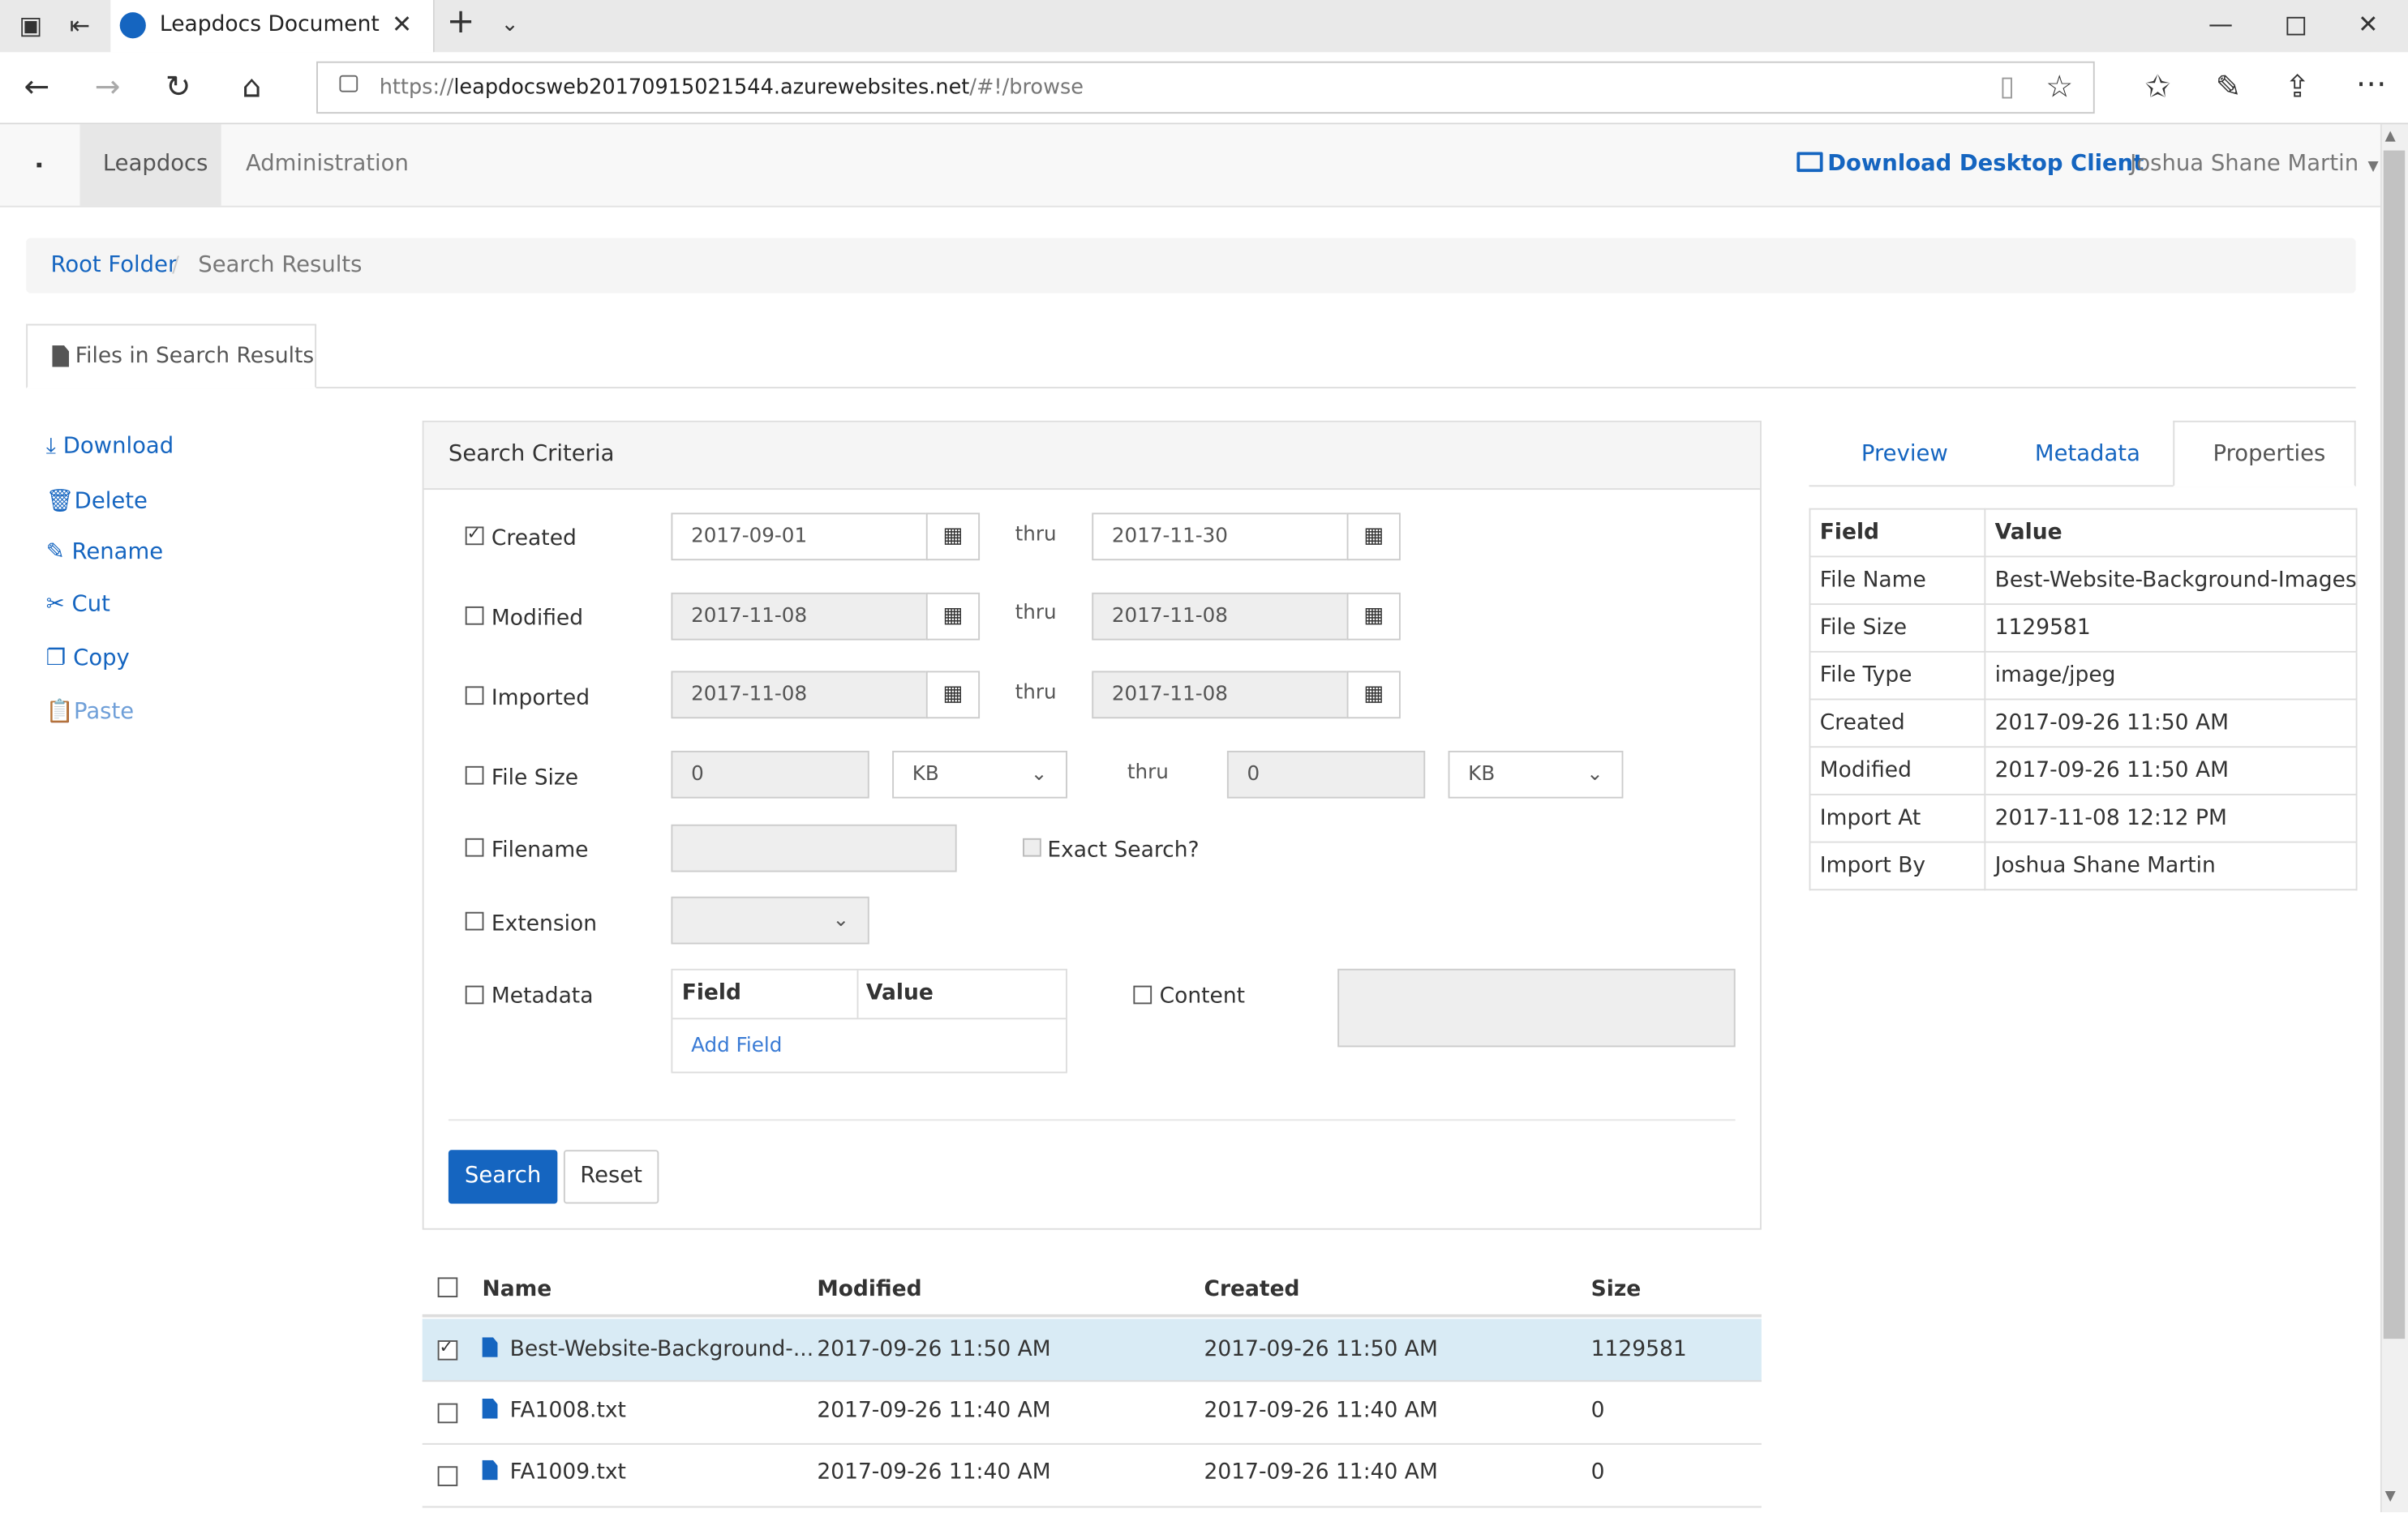 This screenshot has width=2408, height=1513. I want to click on favorite-star-icon: ☆, so click(2059, 86).